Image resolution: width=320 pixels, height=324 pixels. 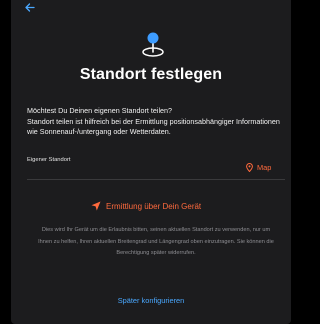 I want to click on field-divider, so click(x=156, y=179).